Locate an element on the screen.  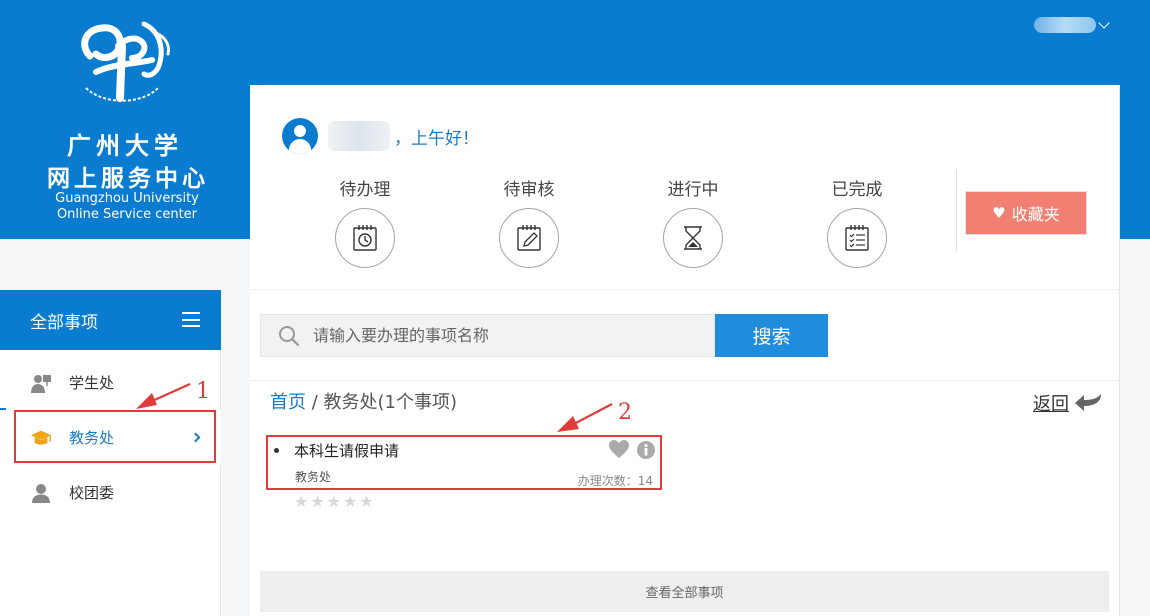
greeting-text: ，上午好！ is located at coordinates (436, 138).